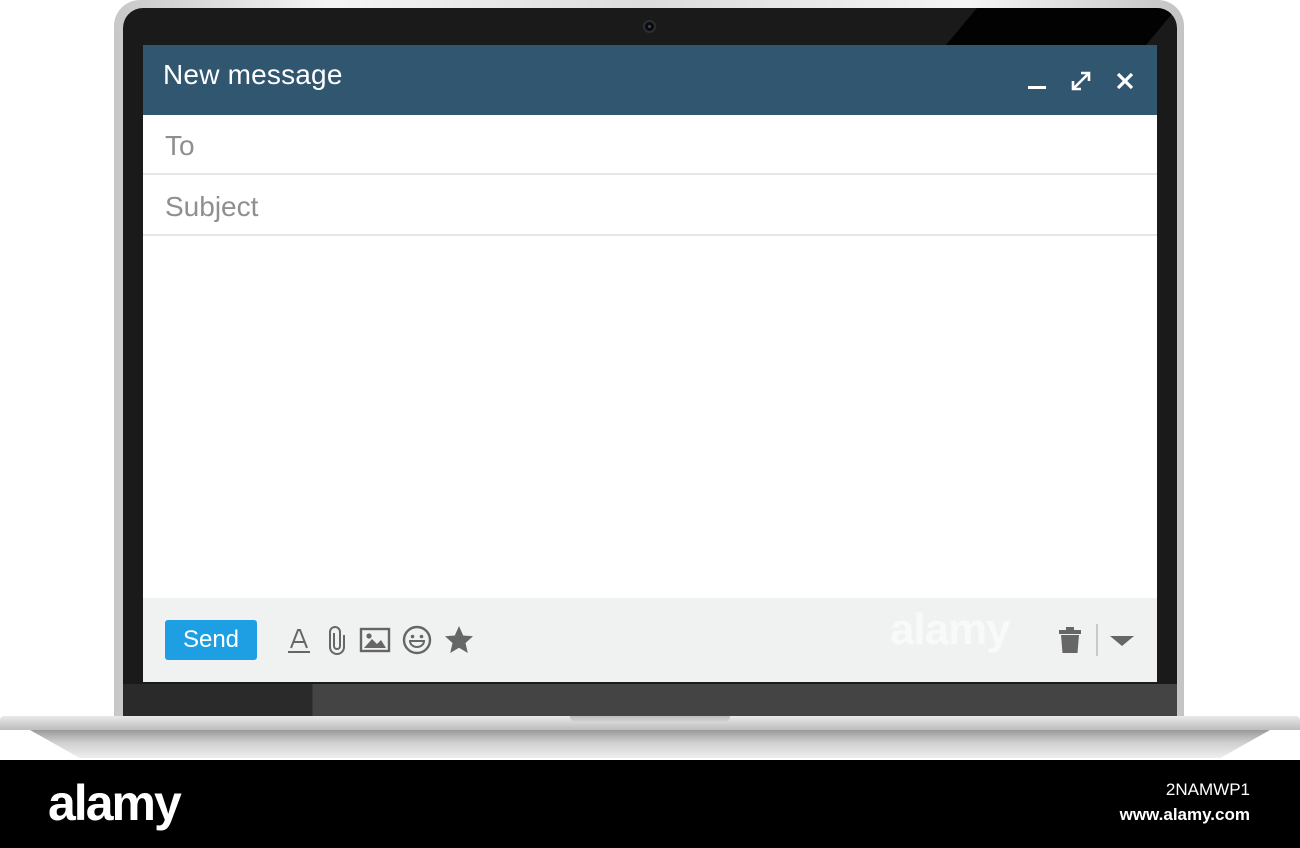 Image resolution: width=1300 pixels, height=848 pixels. I want to click on to-field, so click(645, 146).